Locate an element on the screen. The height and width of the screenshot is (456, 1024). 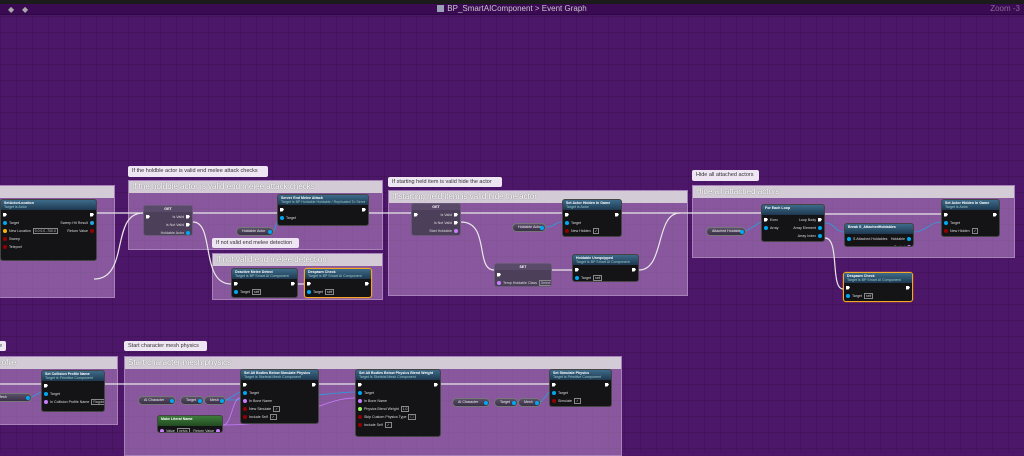
pin: Target self is located at coordinates (860, 295).